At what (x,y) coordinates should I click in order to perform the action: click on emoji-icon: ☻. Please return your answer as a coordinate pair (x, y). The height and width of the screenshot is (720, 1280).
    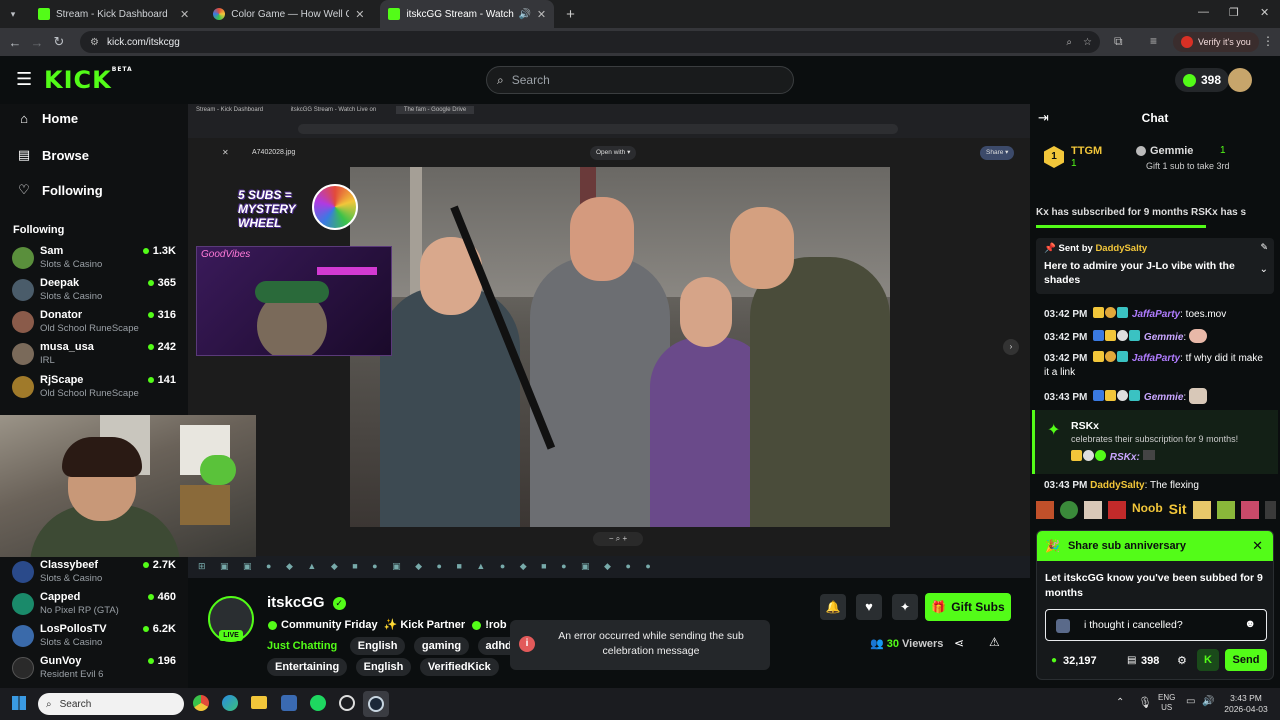
    Looking at the image, I should click on (1250, 624).